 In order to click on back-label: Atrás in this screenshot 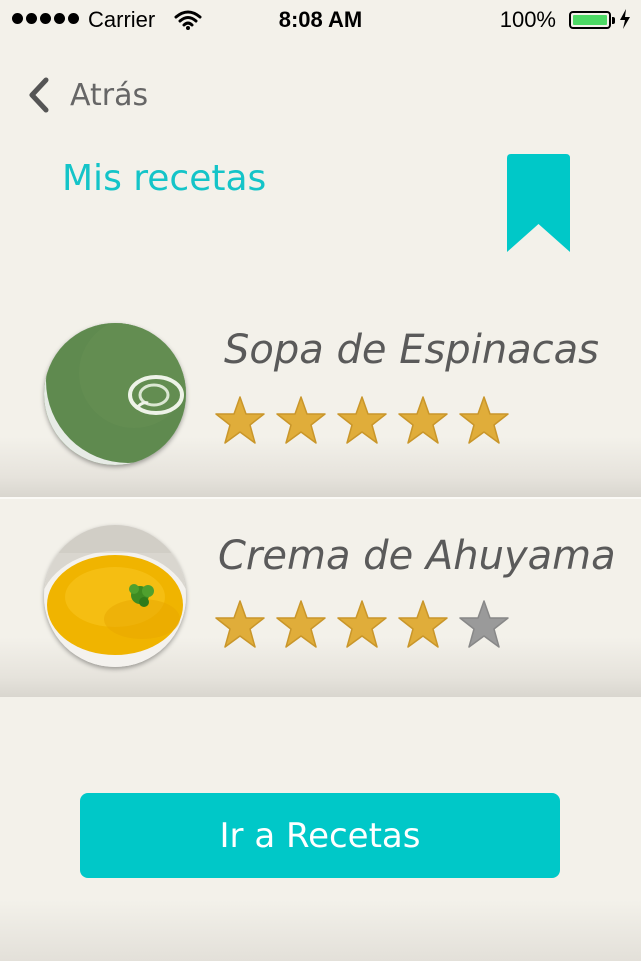, I will do `click(109, 95)`.